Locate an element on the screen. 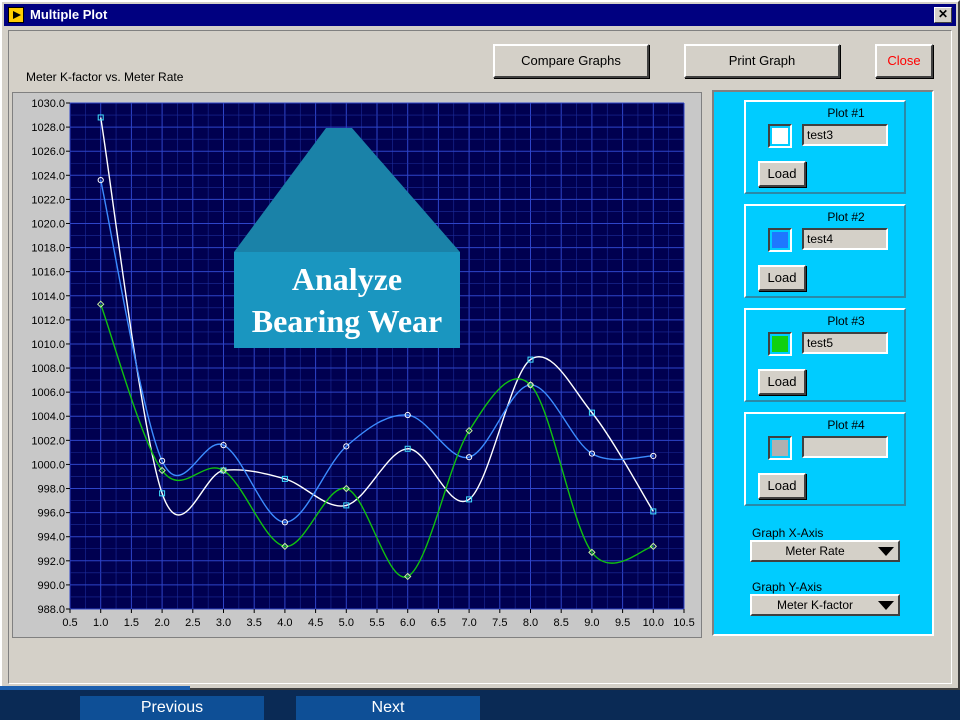 The image size is (960, 720). x-tick-label: 10.0 is located at coordinates (653, 623).